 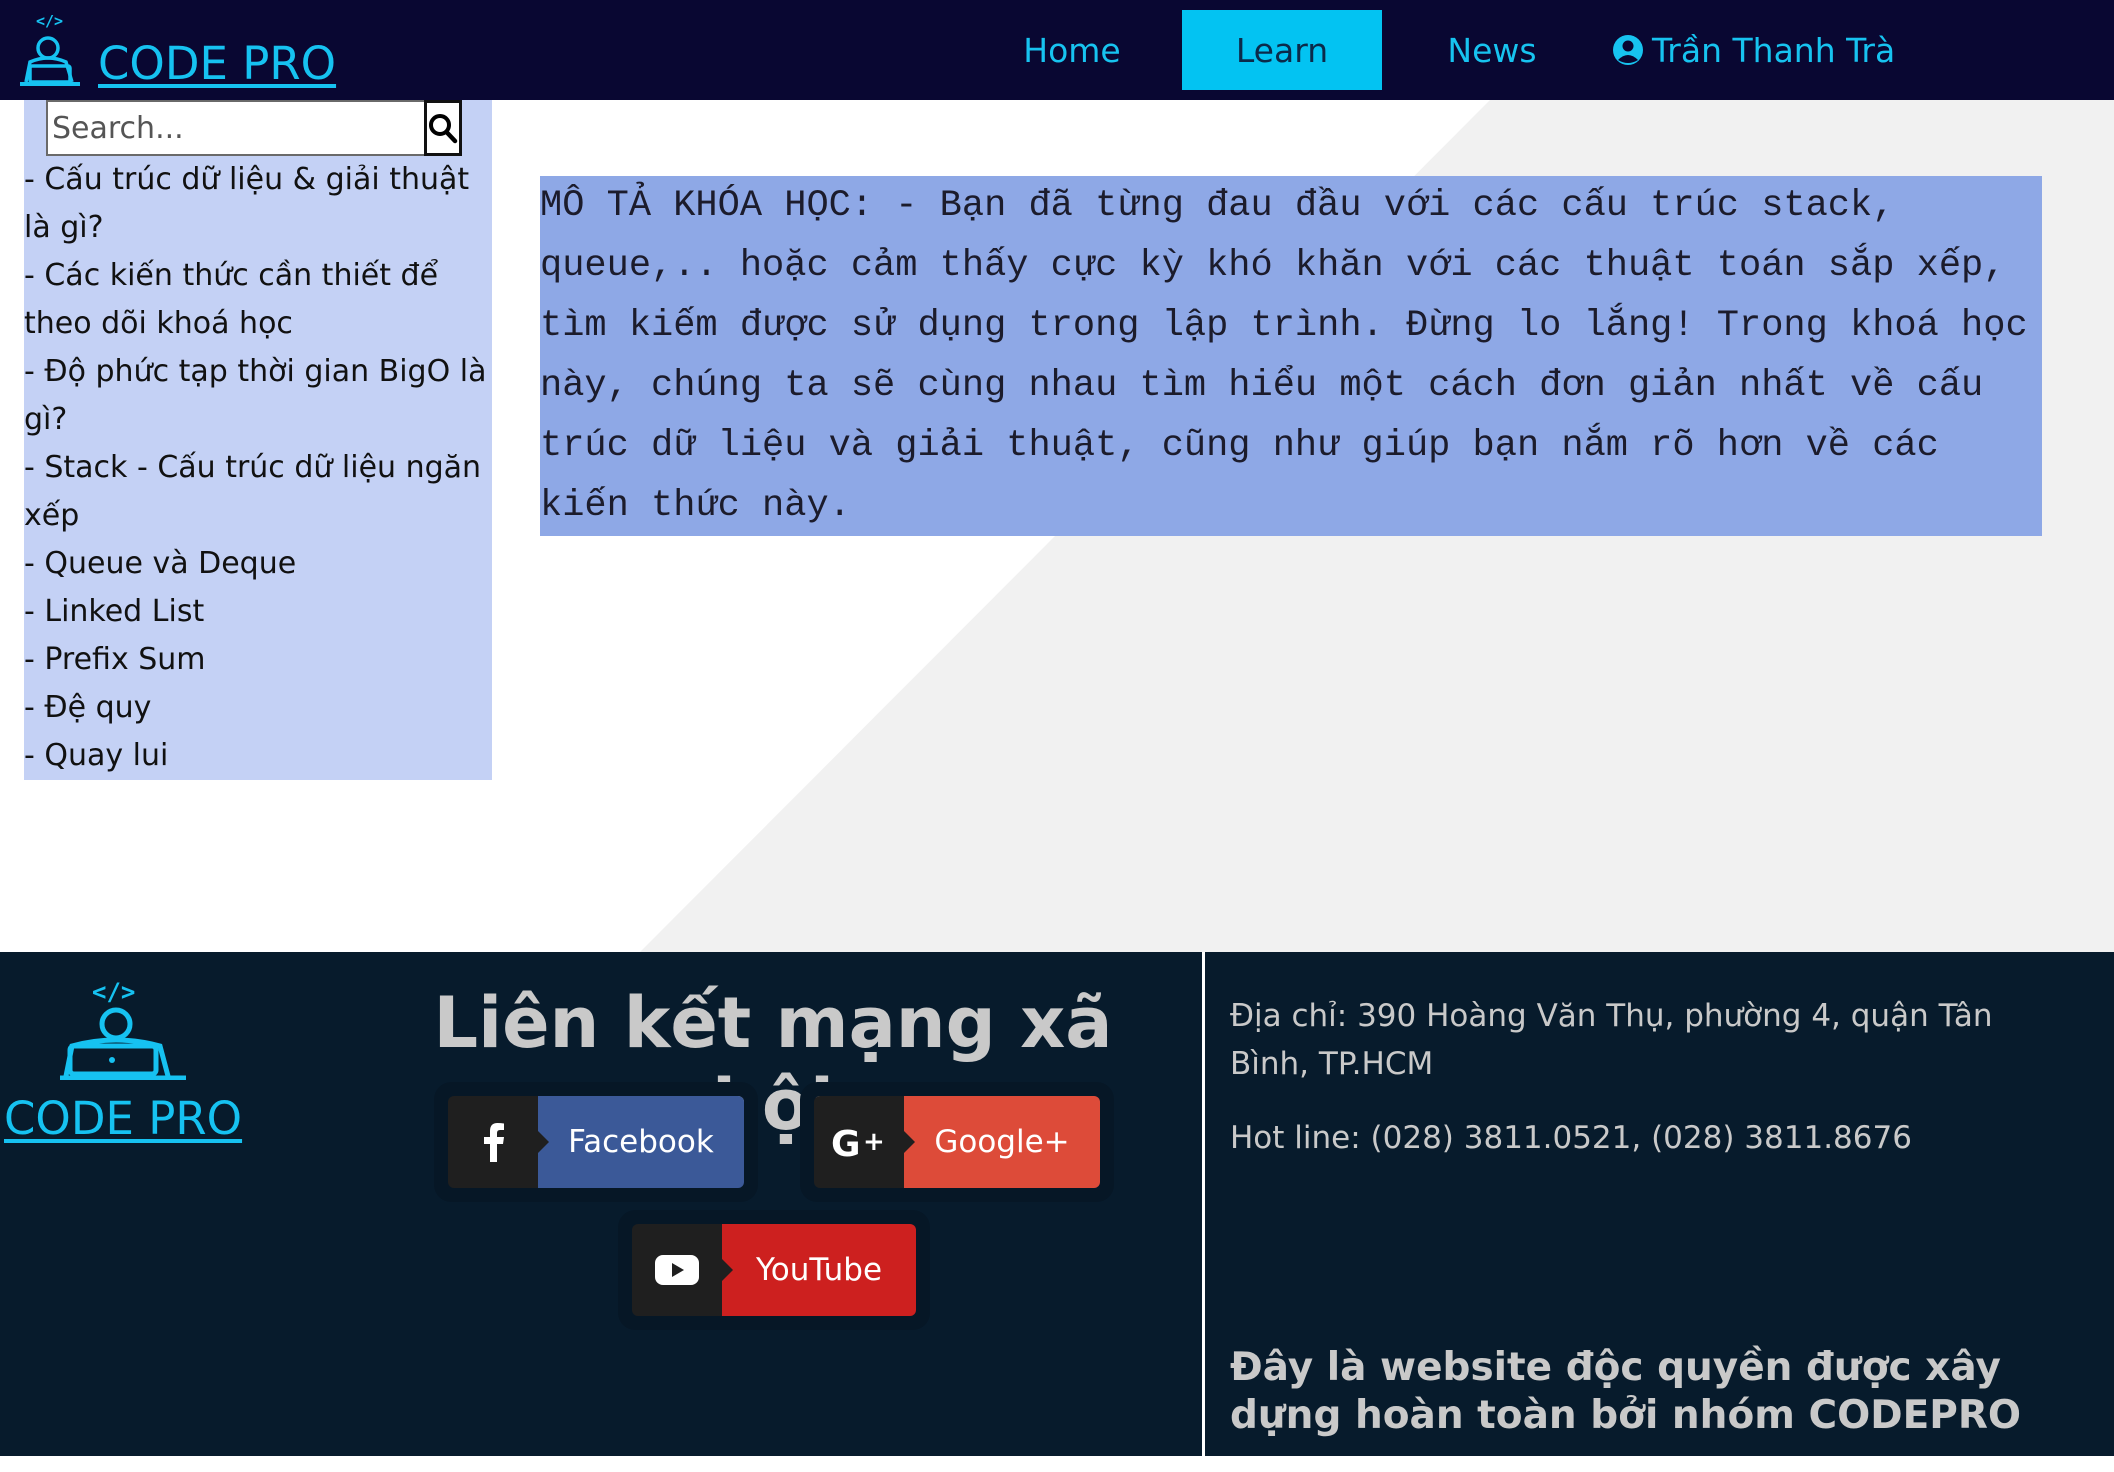 I want to click on search-button, so click(x=443, y=128).